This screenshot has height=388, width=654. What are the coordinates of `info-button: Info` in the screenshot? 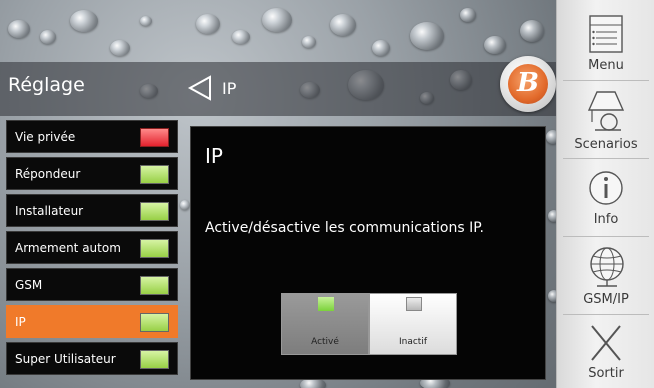 It's located at (606, 197).